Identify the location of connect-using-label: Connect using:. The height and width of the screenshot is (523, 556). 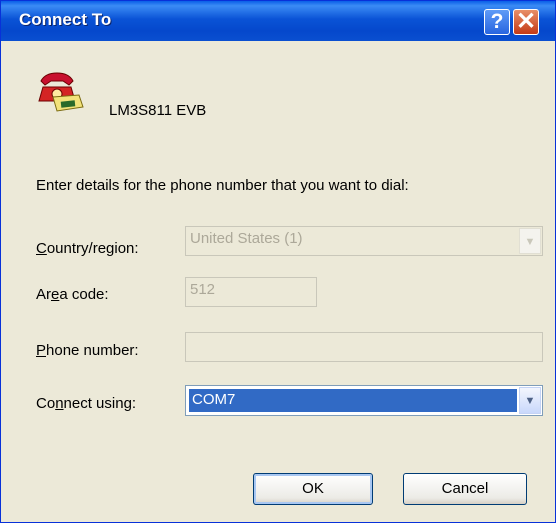
(86, 403).